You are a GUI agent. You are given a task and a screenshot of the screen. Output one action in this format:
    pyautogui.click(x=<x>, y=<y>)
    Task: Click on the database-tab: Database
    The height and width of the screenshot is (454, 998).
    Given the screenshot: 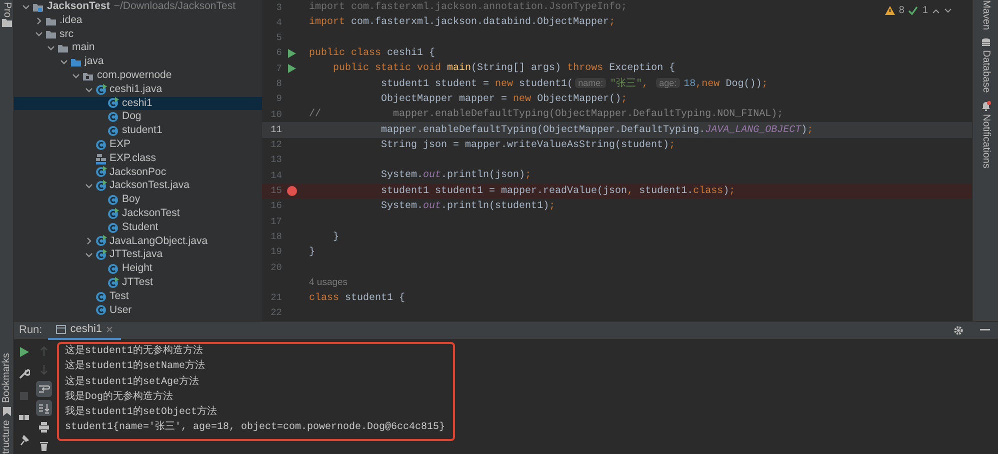 What is the action you would take?
    pyautogui.click(x=986, y=71)
    